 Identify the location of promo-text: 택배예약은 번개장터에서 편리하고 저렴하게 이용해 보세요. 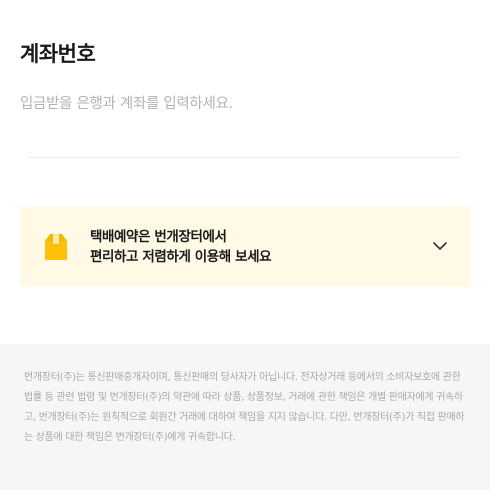
(181, 247).